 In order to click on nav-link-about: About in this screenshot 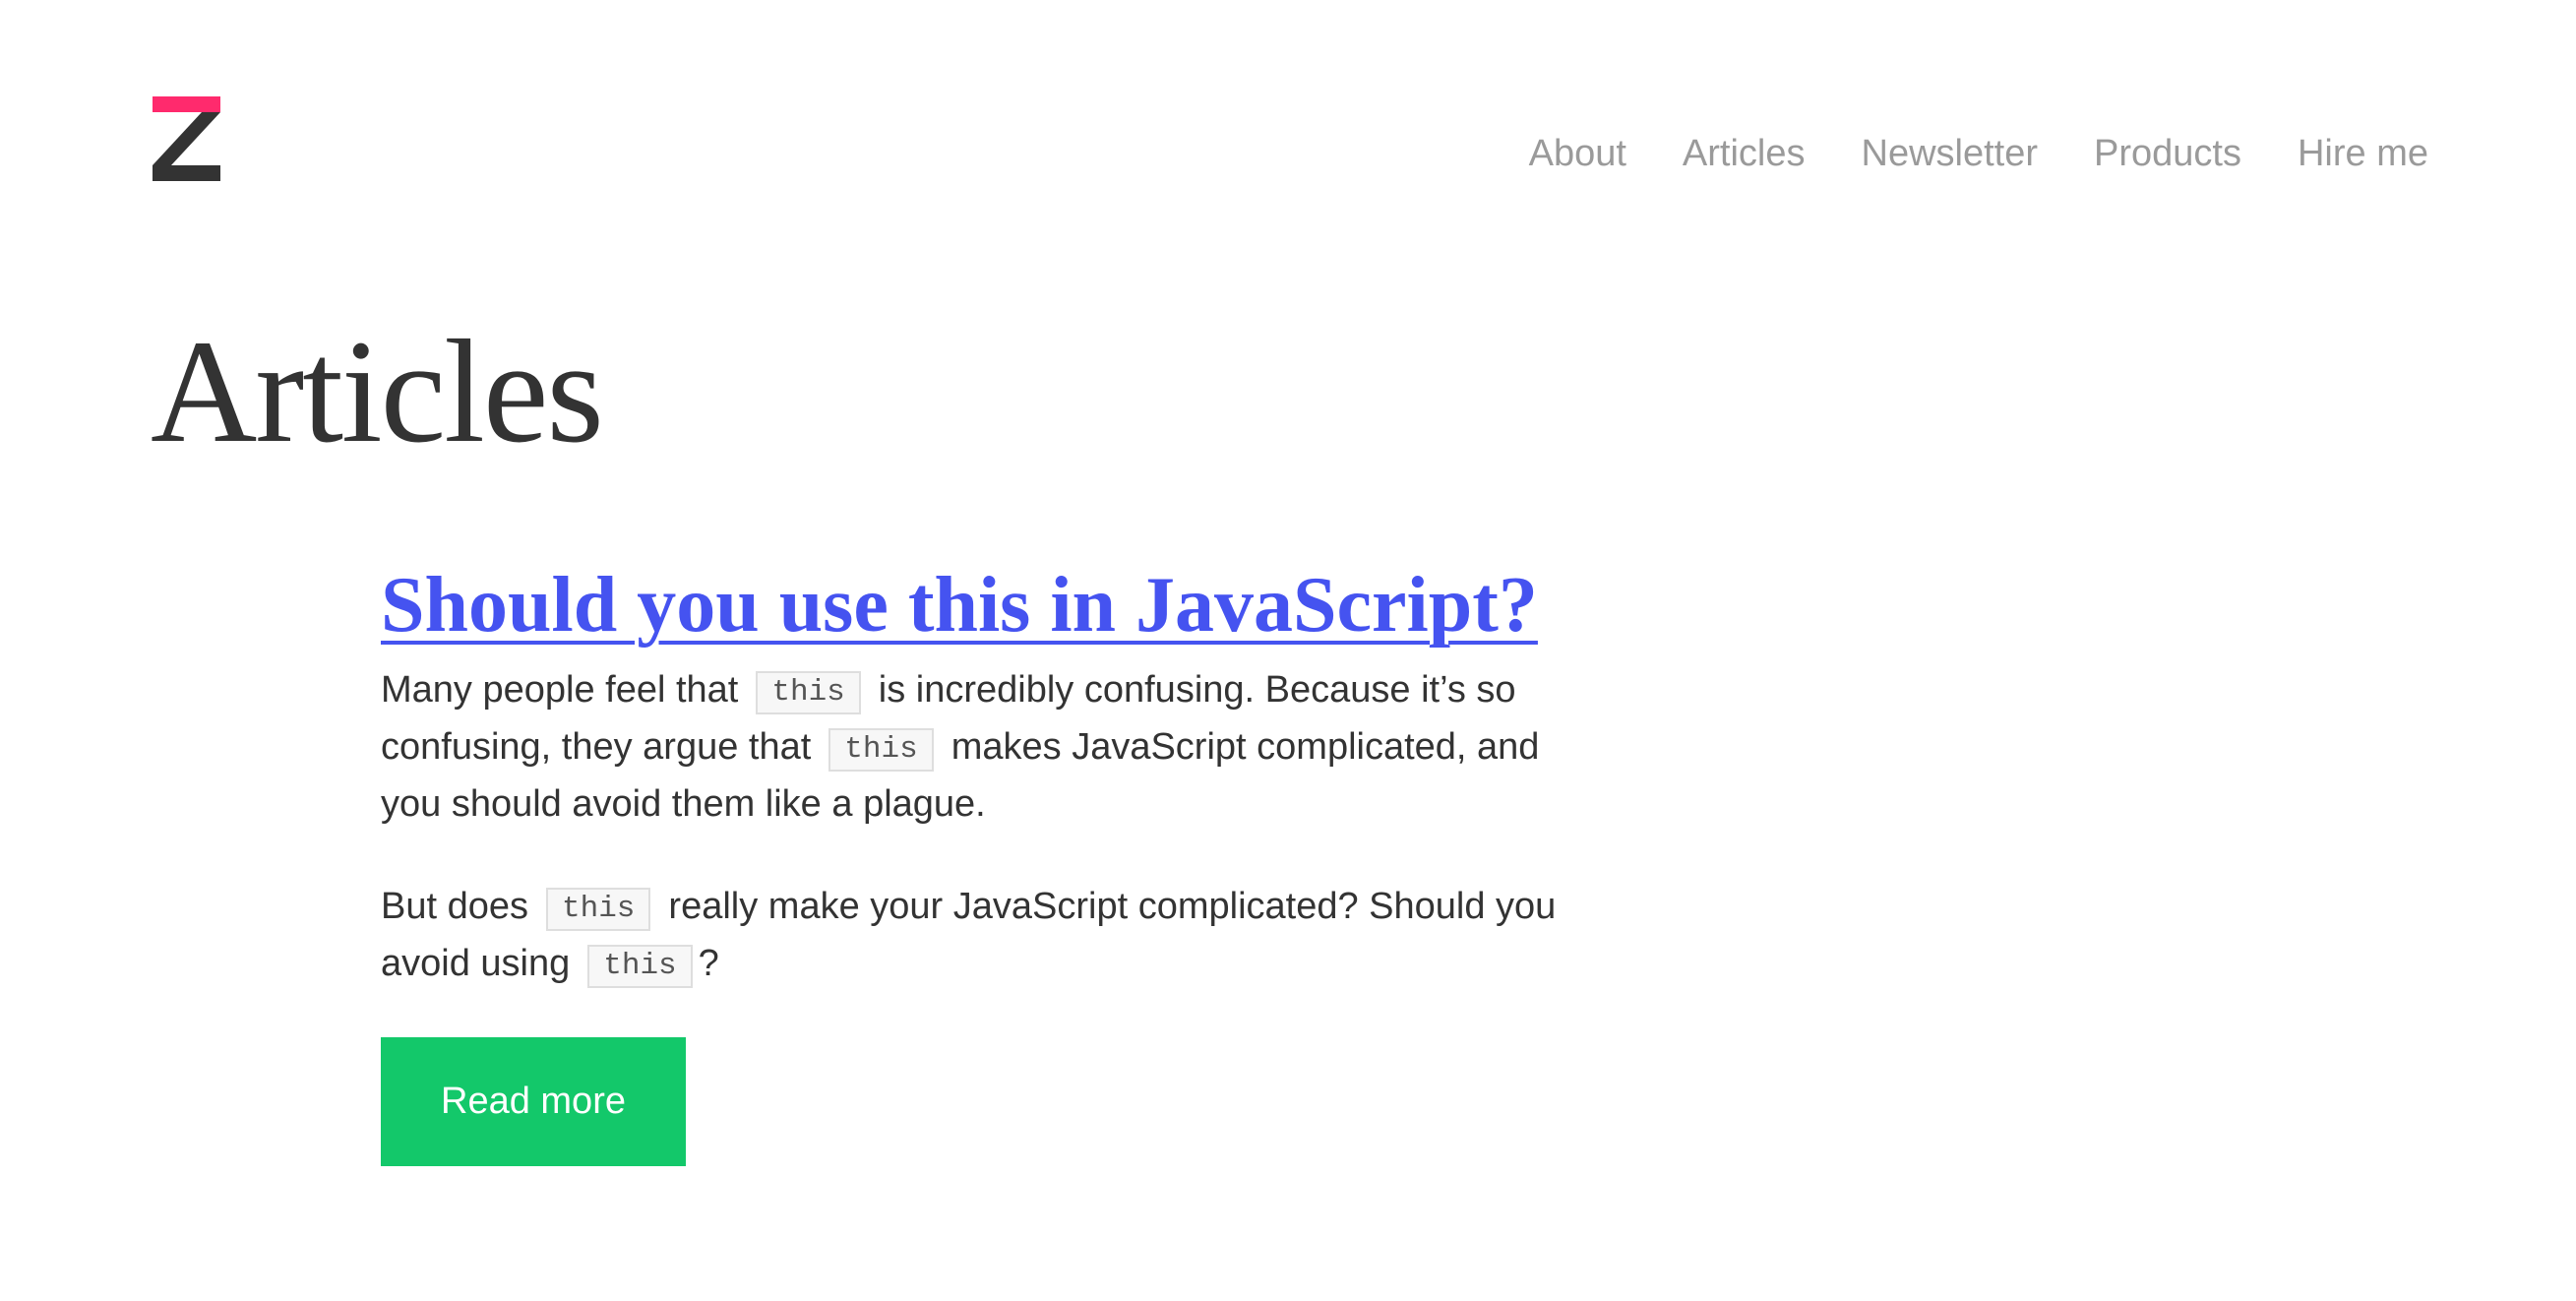, I will do `click(1577, 153)`.